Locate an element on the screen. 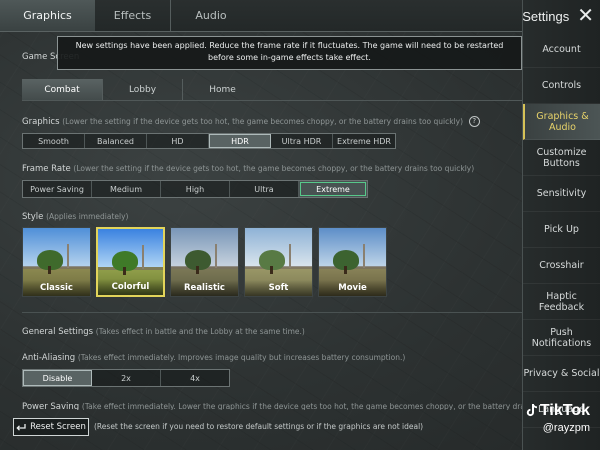  style-caption: Classic is located at coordinates (56, 288).